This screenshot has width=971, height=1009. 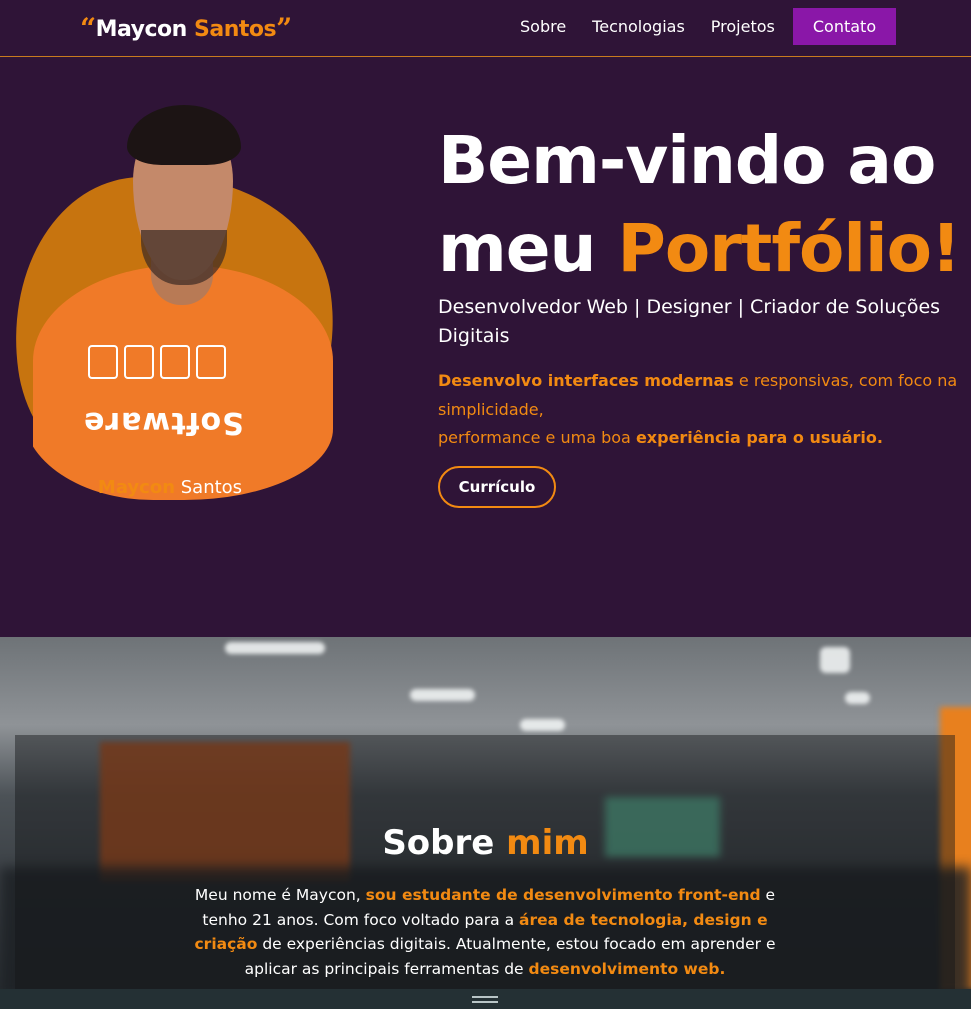 I want to click on profile-name: Maycon Santos, so click(x=170, y=487).